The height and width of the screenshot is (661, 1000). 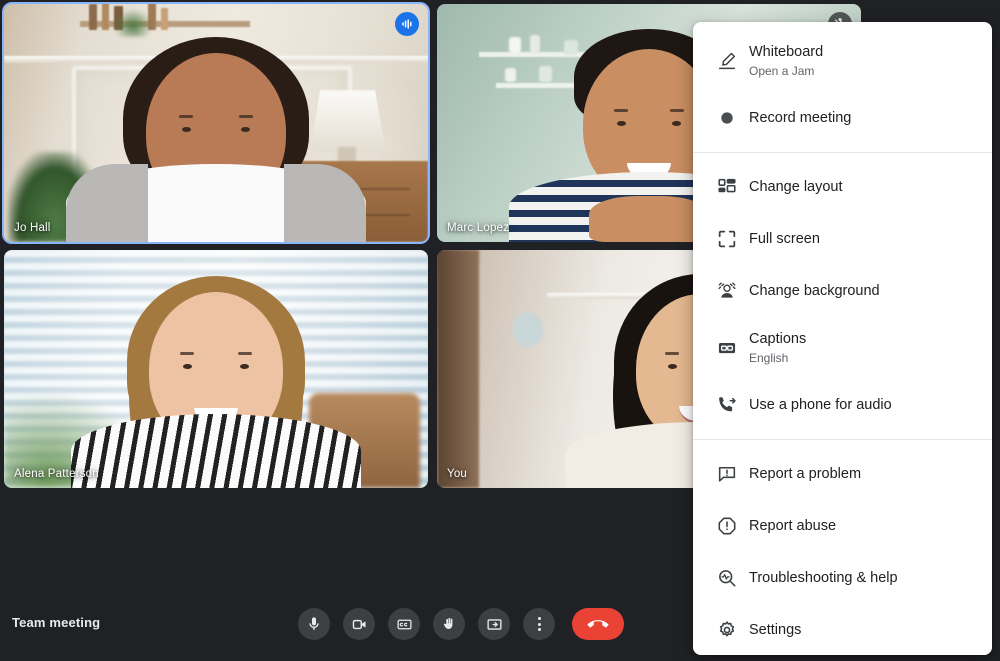 I want to click on menu-item-whiteboard: Whiteboard Open a Jam, so click(x=842, y=61).